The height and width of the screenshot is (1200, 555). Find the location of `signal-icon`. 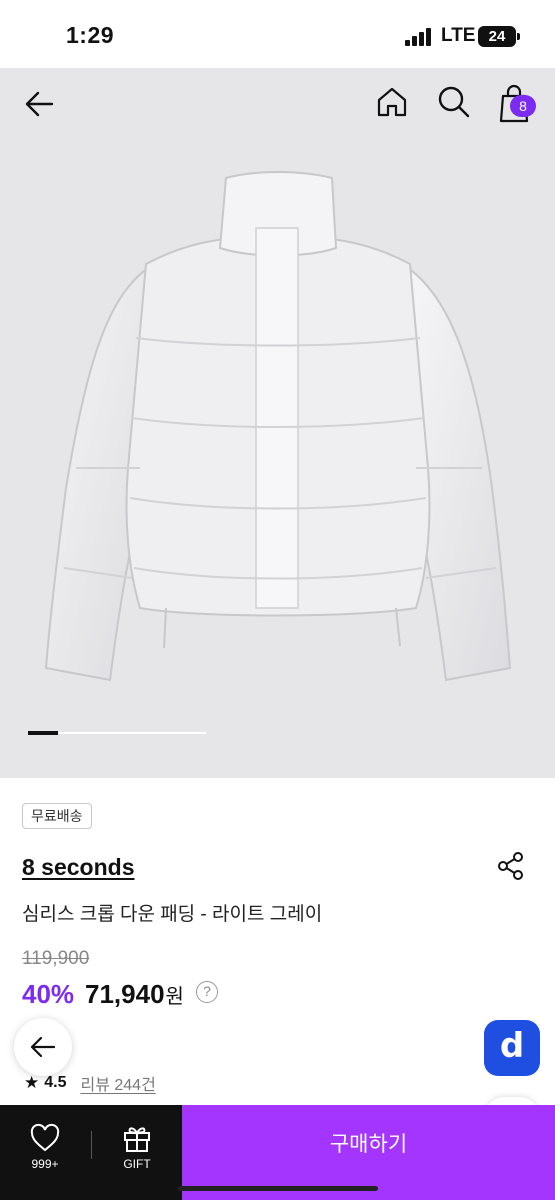

signal-icon is located at coordinates (420, 37).